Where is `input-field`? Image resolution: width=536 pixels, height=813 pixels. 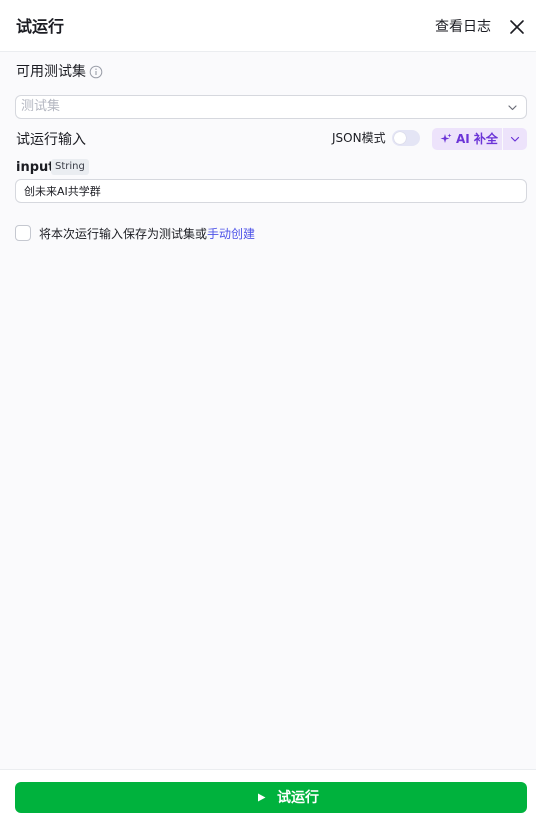
input-field is located at coordinates (271, 191).